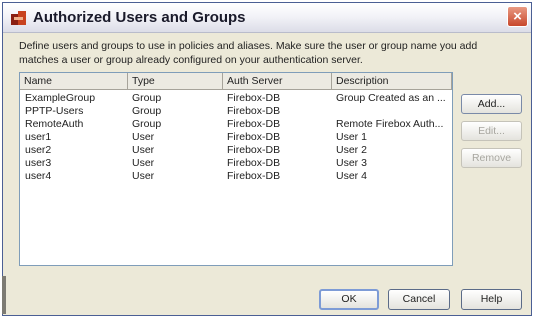  I want to click on firebox-app-icon, so click(18, 18).